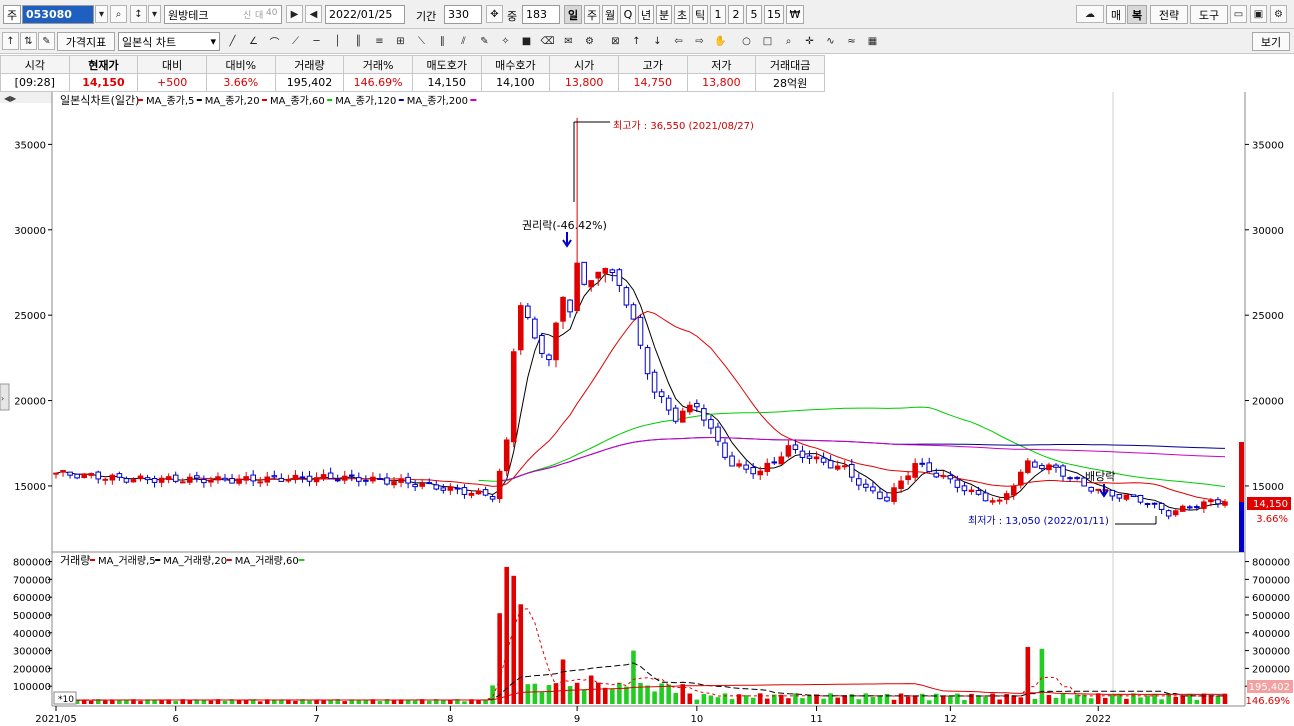 The width and height of the screenshot is (1294, 726). I want to click on angle-line-icon: ∠, so click(253, 41).